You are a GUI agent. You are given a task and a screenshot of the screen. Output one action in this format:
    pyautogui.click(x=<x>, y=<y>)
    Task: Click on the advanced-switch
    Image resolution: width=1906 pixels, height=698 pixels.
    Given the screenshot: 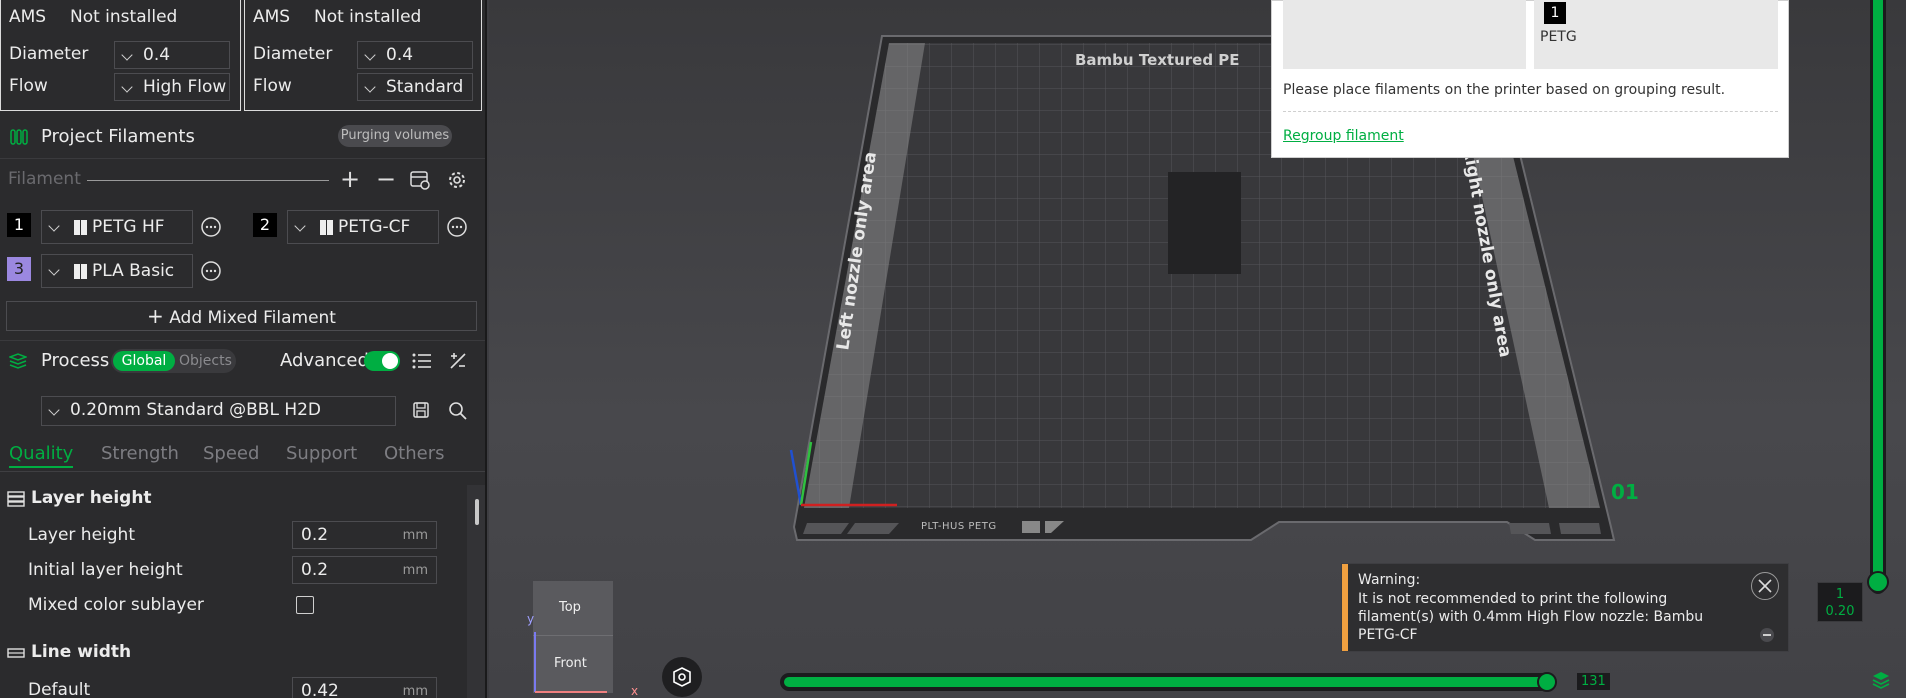 What is the action you would take?
    pyautogui.click(x=382, y=361)
    